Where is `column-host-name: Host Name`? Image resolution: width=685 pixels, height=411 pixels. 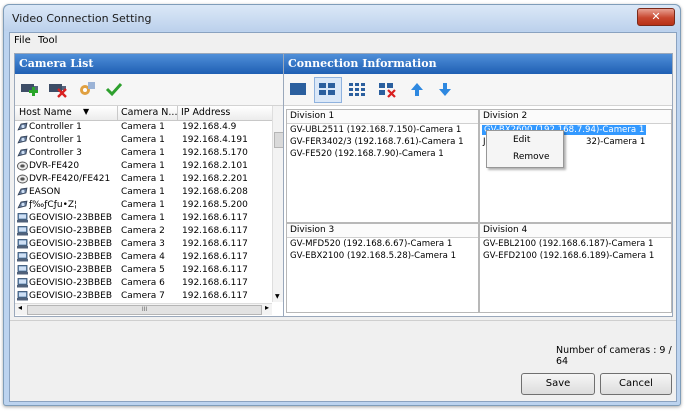
column-host-name: Host Name is located at coordinates (45, 112).